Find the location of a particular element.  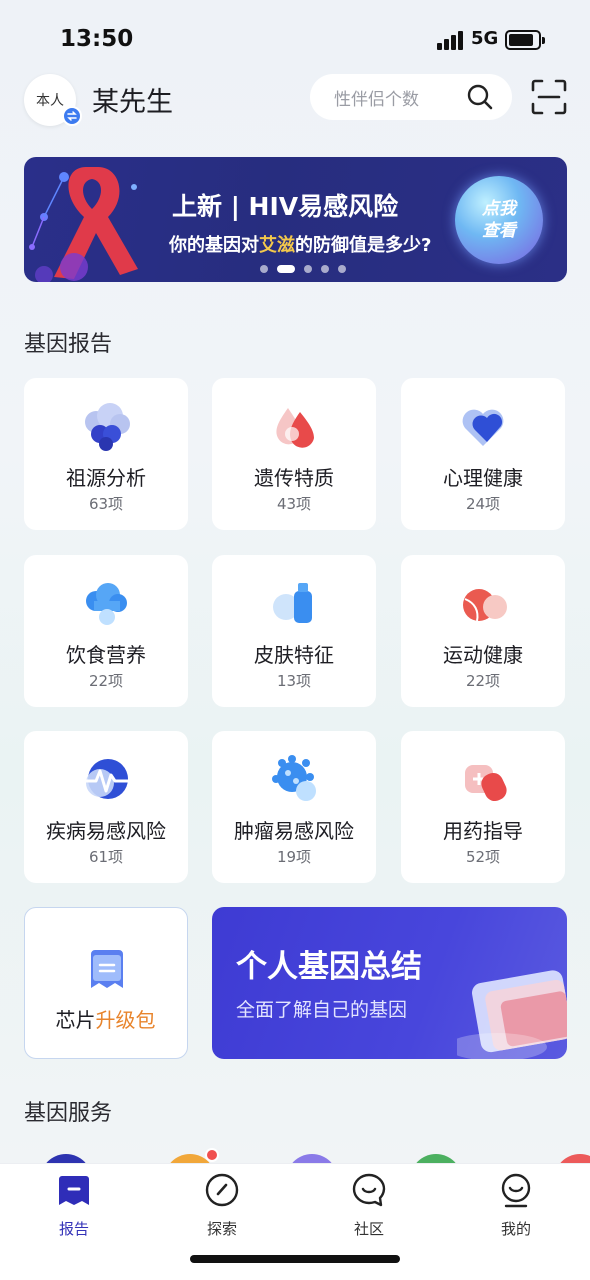

tab-label: 我的 is located at coordinates (515, 1229).